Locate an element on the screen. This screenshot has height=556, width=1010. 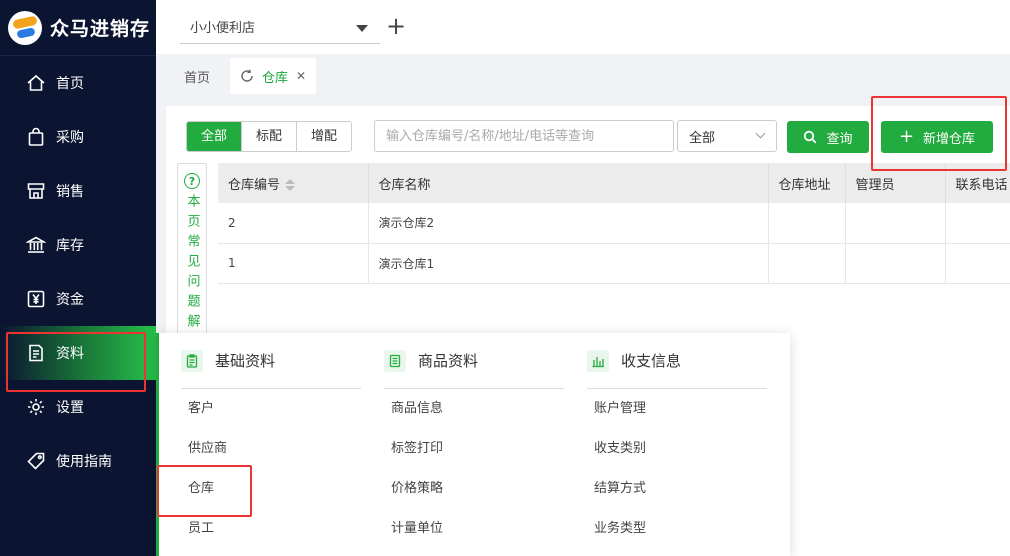
cell-name: 演示仓库2 is located at coordinates (568, 223).